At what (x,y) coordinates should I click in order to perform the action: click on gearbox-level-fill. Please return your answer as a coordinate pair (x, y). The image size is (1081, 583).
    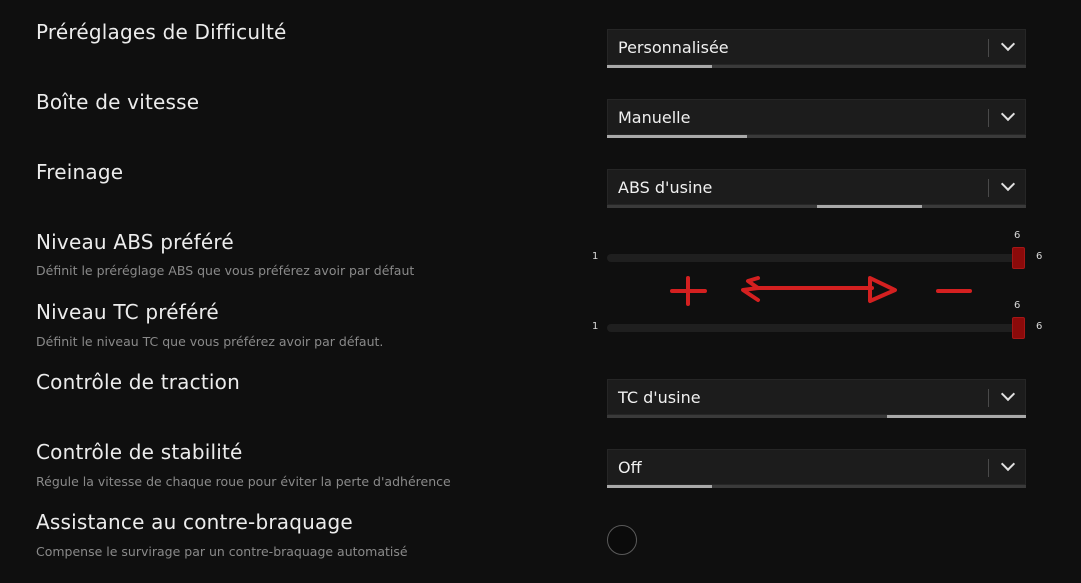
    Looking at the image, I should click on (677, 136).